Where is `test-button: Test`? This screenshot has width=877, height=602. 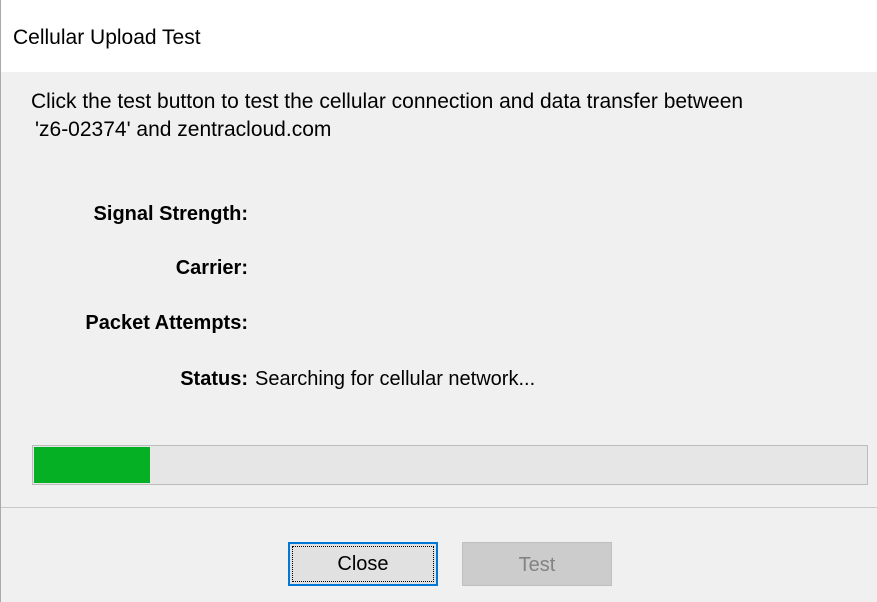 test-button: Test is located at coordinates (537, 564).